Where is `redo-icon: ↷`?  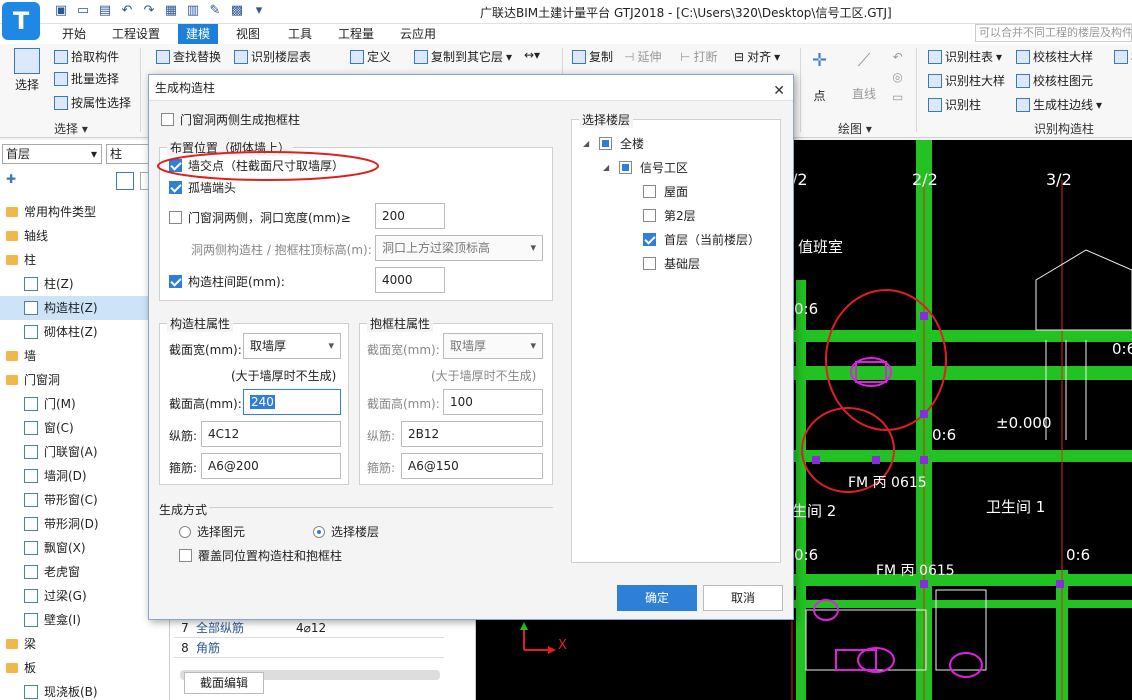
redo-icon: ↷ is located at coordinates (149, 11).